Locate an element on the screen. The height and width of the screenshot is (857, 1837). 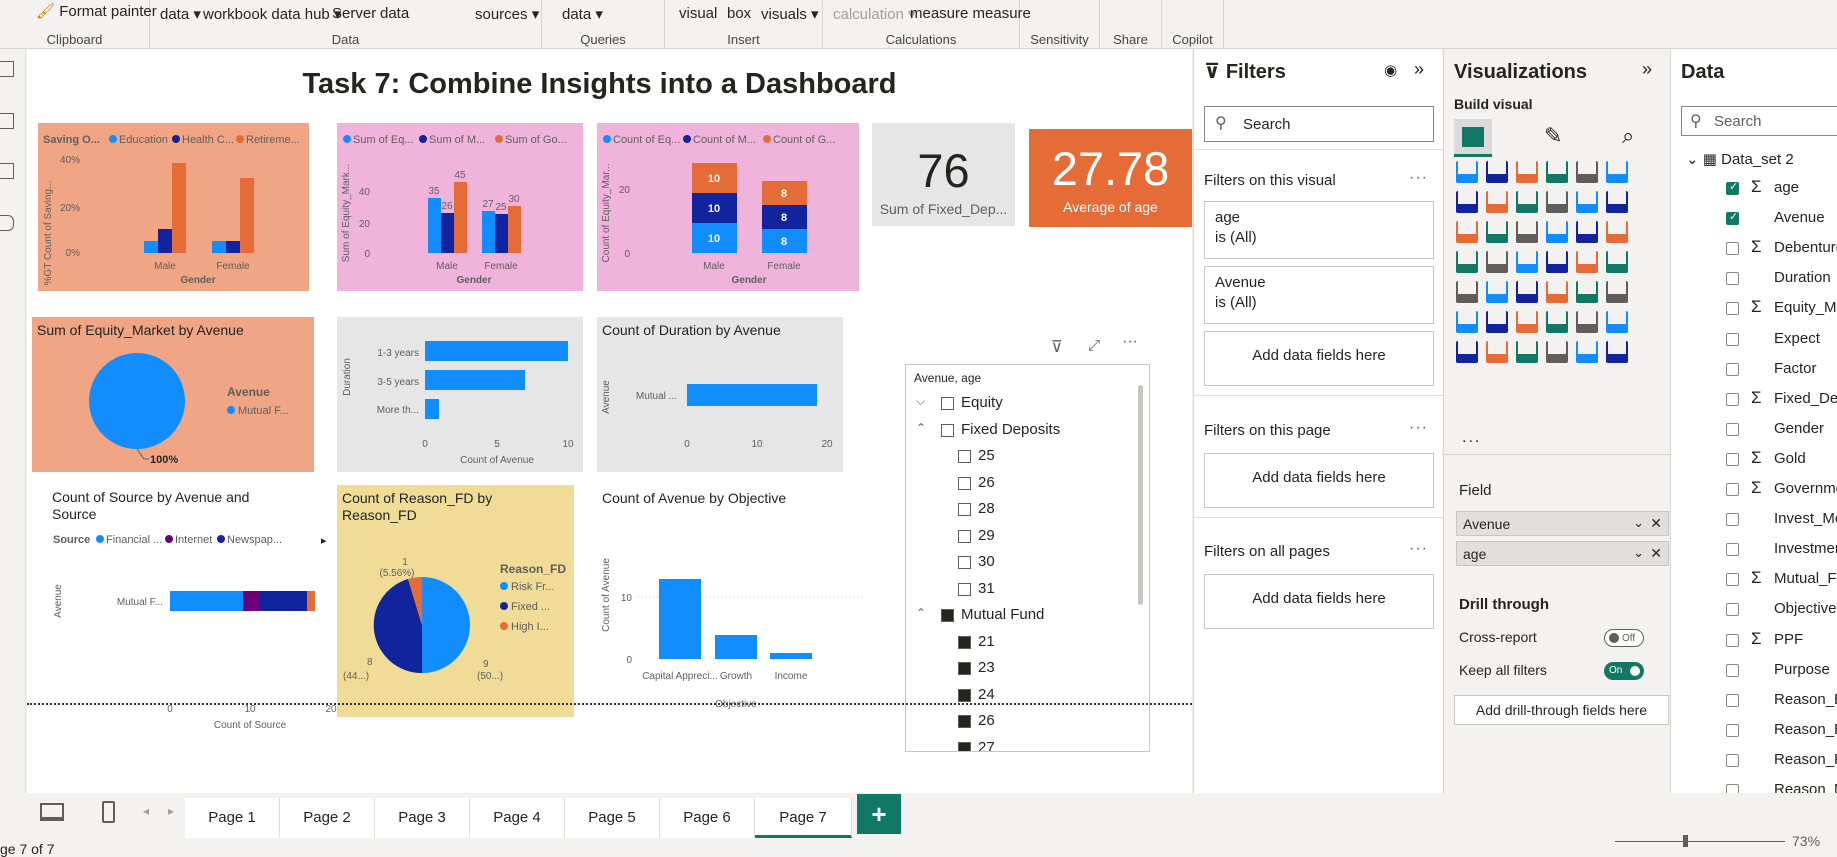
legend-next-icon: ▸ is located at coordinates (324, 541).